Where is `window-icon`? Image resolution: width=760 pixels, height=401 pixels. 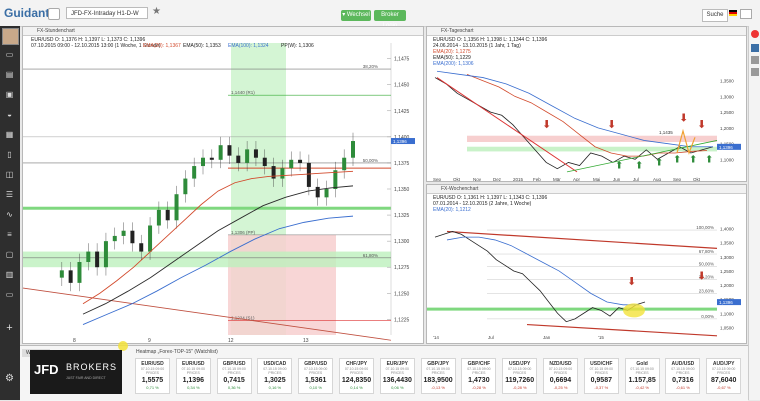
window-icon is located at coordinates (746, 14).